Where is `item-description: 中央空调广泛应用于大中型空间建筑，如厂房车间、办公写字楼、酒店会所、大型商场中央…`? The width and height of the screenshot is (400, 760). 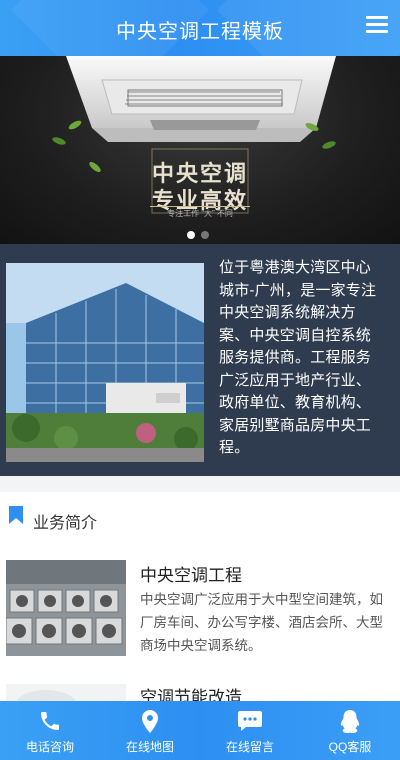 item-description: 中央空调广泛应用于大中型空间建筑，如厂房车间、办公写字楼、酒店会所、大型商场中央… is located at coordinates (261, 622).